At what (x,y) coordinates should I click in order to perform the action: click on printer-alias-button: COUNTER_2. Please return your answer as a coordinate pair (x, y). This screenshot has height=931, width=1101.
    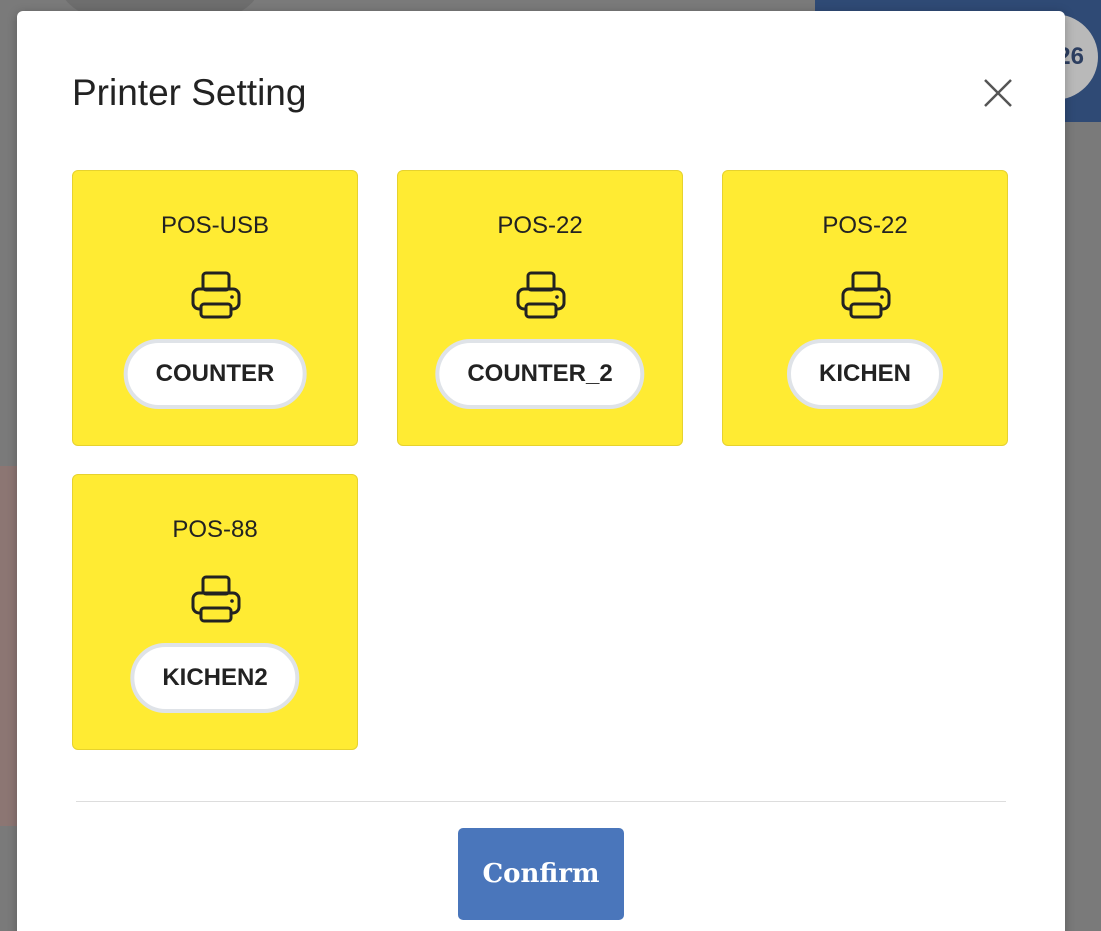
    Looking at the image, I should click on (540, 374).